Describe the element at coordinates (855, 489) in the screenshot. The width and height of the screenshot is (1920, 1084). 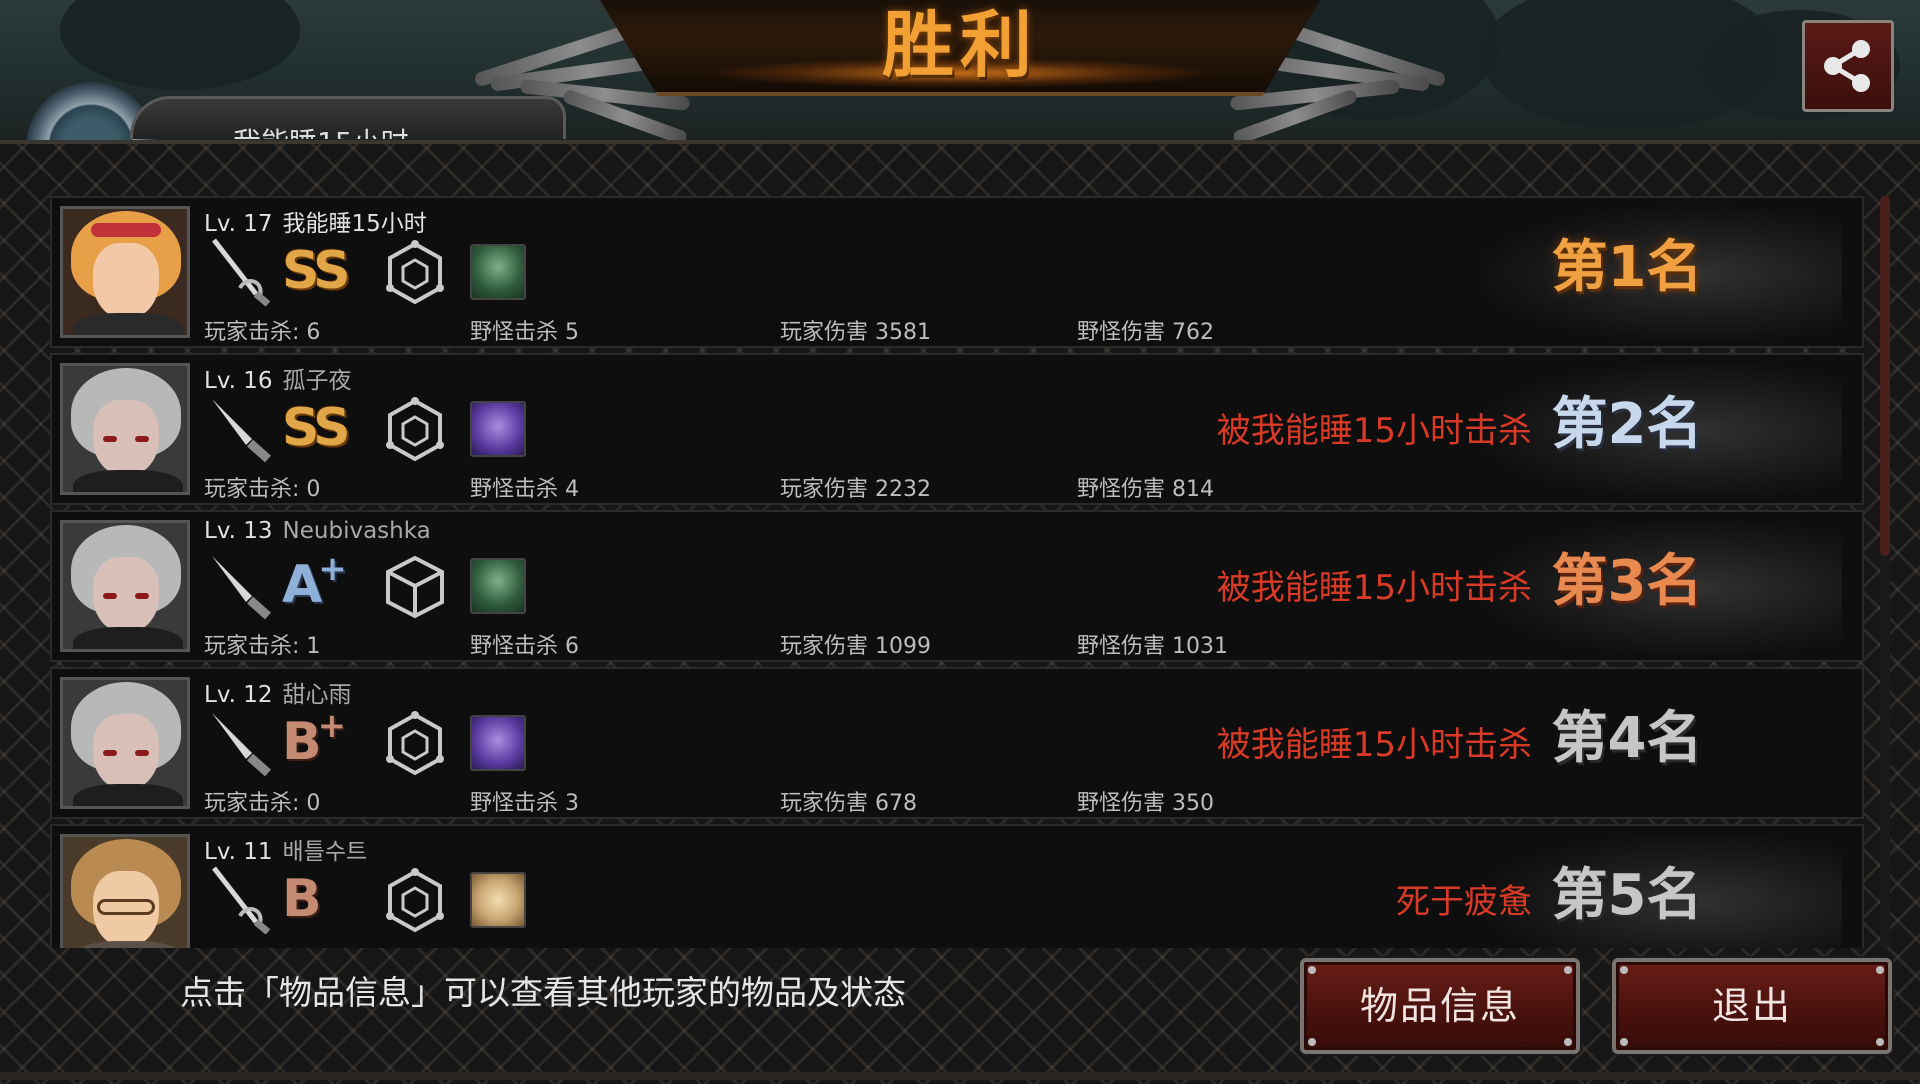
I see `player-damage: 玩家伤害 2232` at that location.